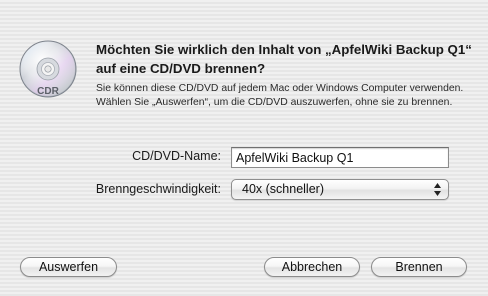  I want to click on burn-speed-label: Brenngeschwindigkeit:, so click(158, 189).